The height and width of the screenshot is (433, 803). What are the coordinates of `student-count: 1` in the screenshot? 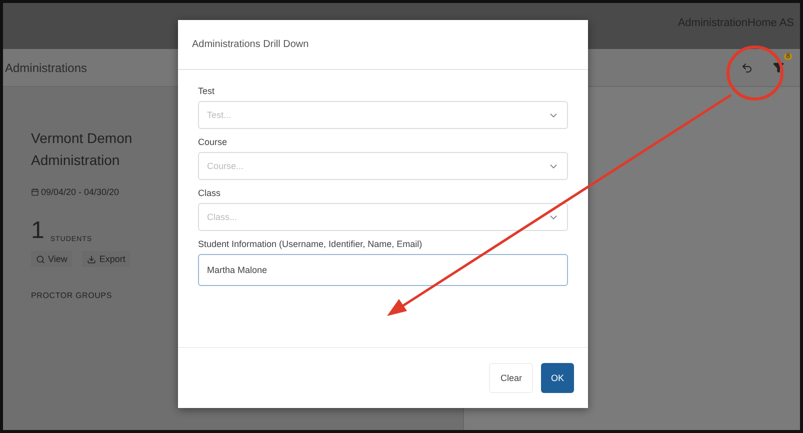 It's located at (37, 231).